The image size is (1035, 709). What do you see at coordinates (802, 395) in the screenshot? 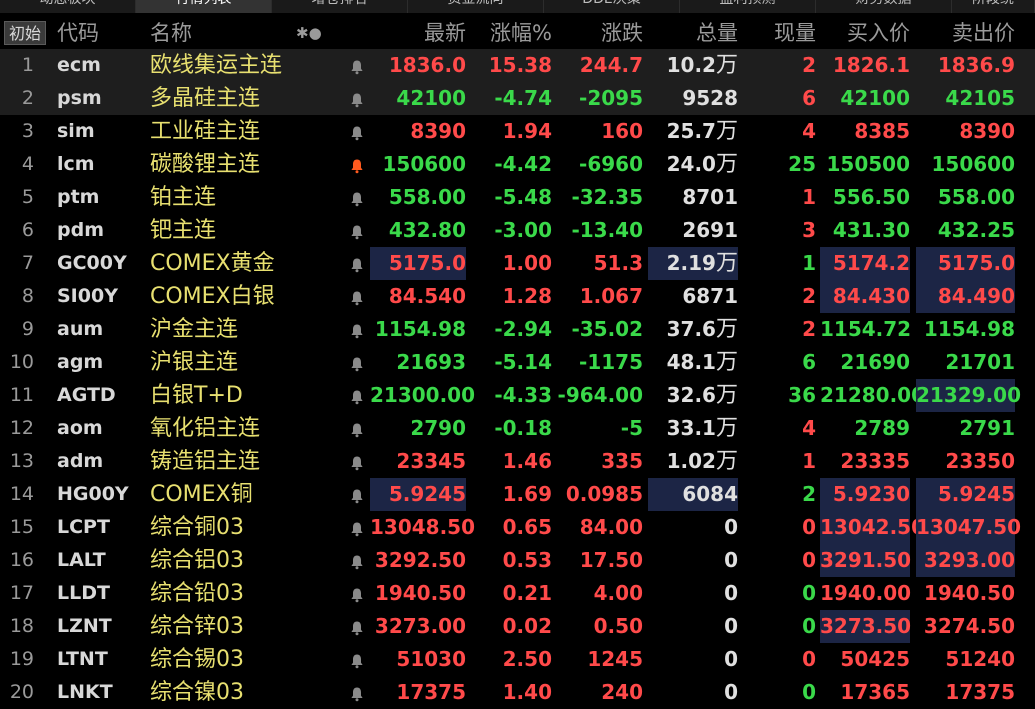
I see `current-volume: 36` at bounding box center [802, 395].